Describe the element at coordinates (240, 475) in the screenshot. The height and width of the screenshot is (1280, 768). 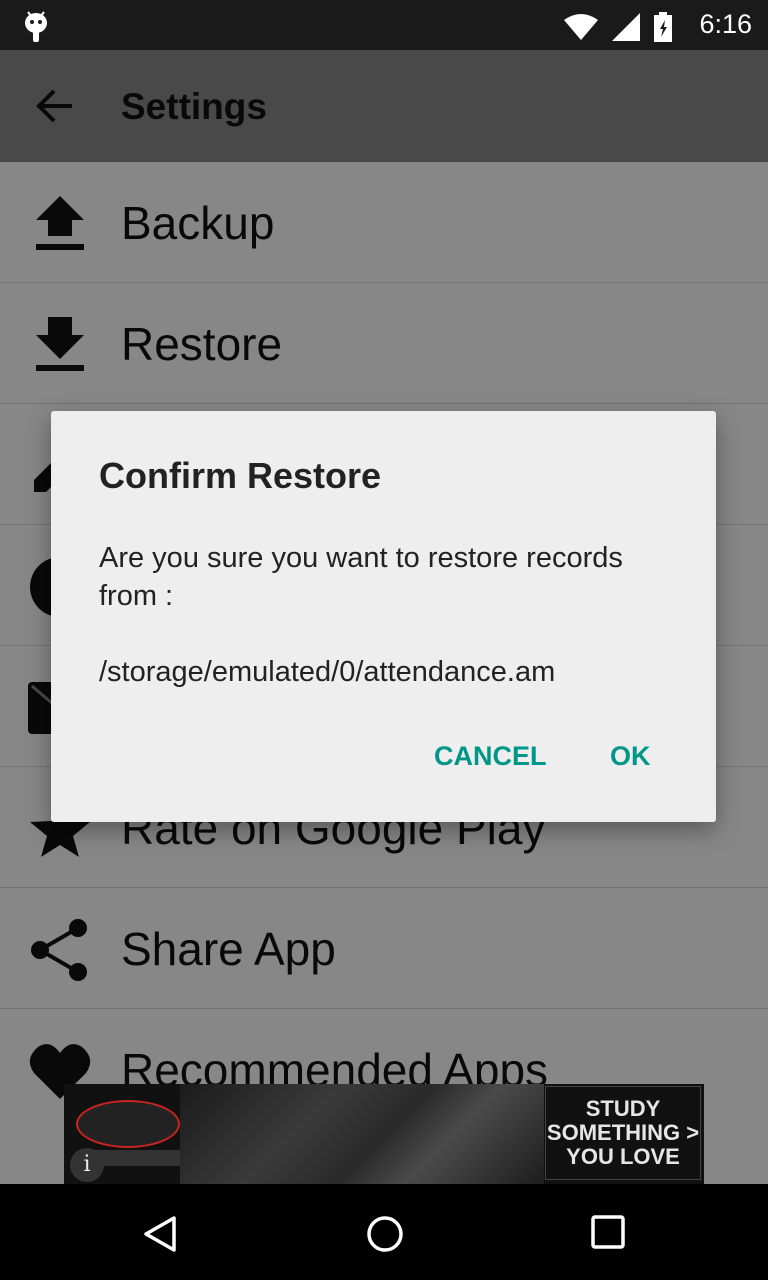
I see `dialog-title: Confirm Restore` at that location.